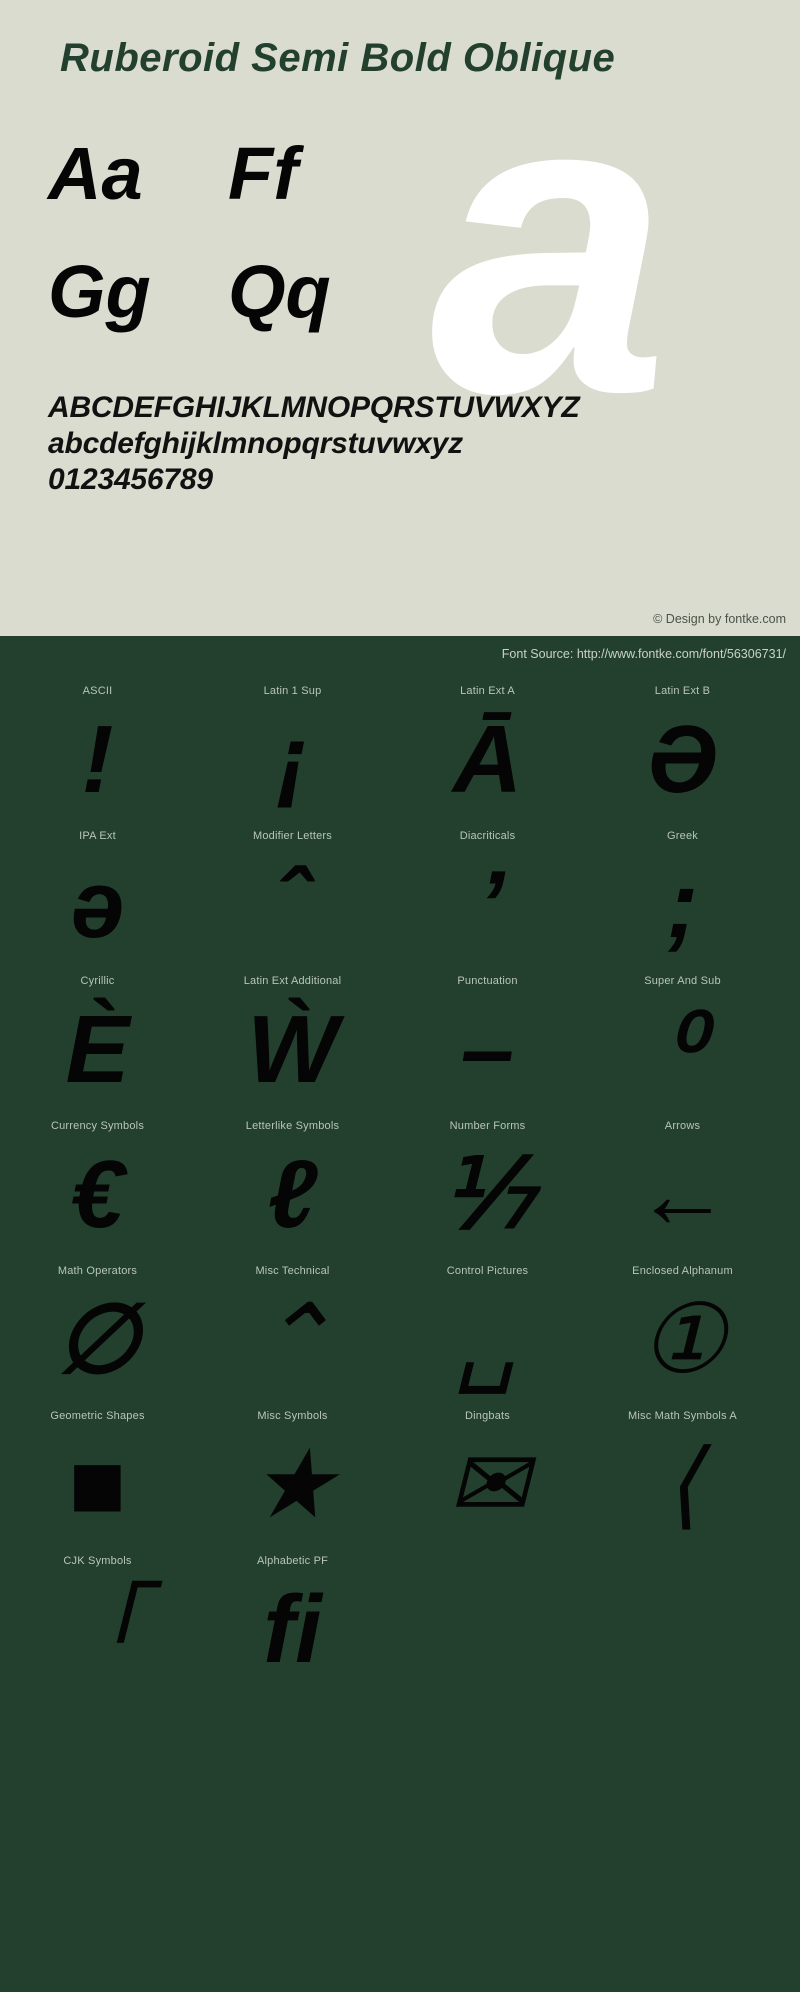 The image size is (800, 1992). I want to click on unicode-block-sample-glyph: €, so click(97, 1194).